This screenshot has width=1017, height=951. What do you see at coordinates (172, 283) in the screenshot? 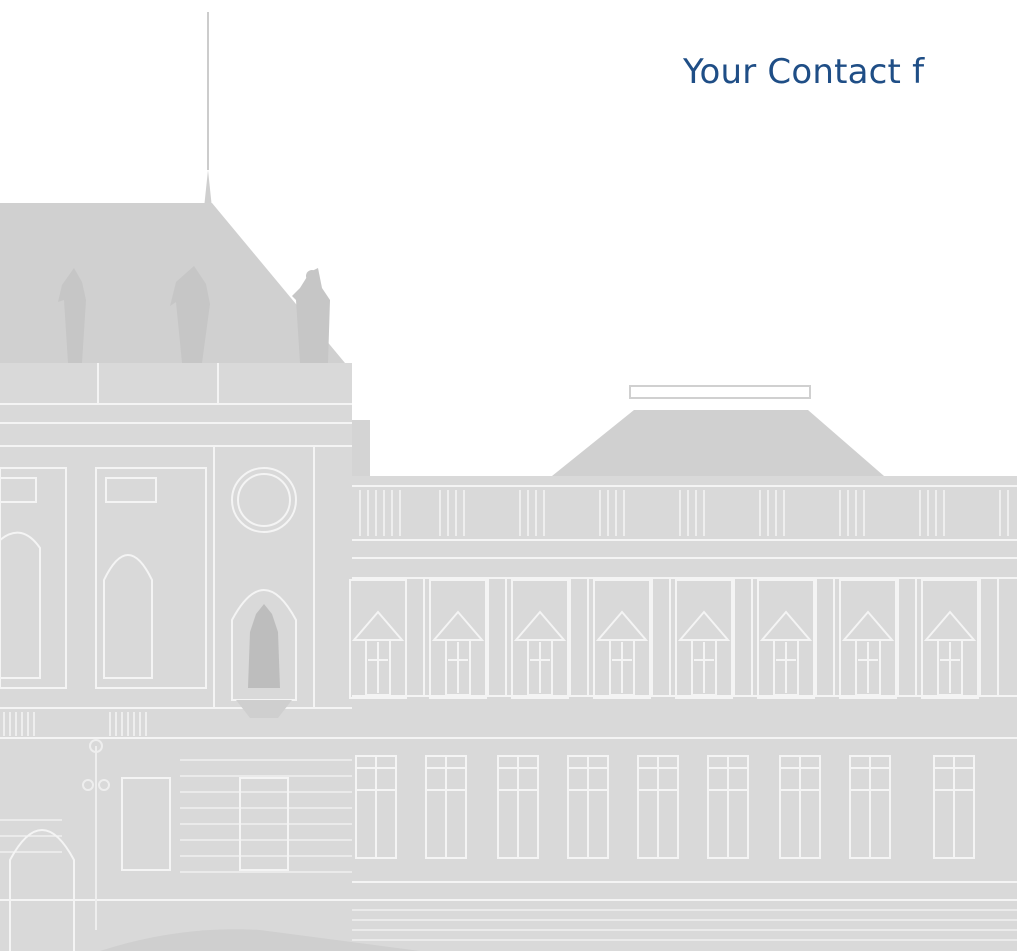
I see `left-roof` at bounding box center [172, 283].